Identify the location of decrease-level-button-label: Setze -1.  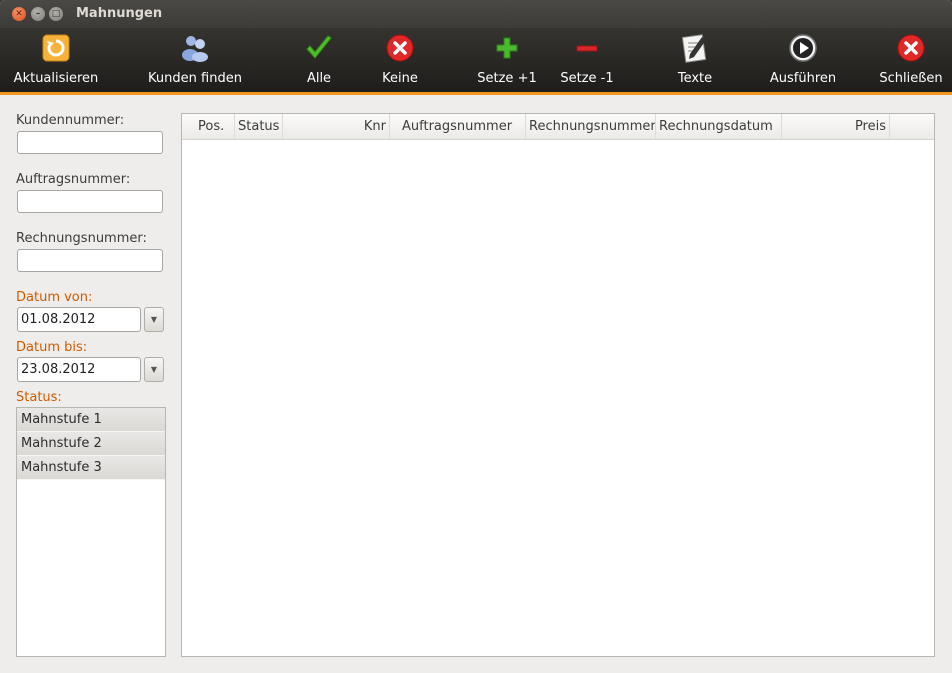
(587, 78).